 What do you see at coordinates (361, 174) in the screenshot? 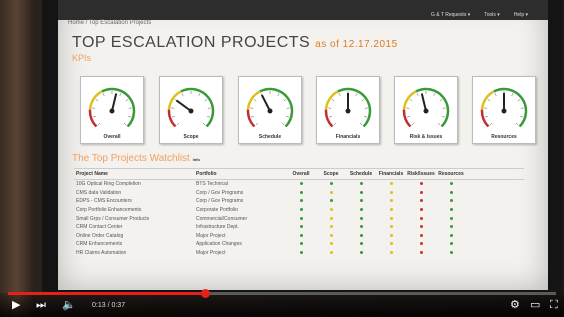
I see `column-header: Schedule` at bounding box center [361, 174].